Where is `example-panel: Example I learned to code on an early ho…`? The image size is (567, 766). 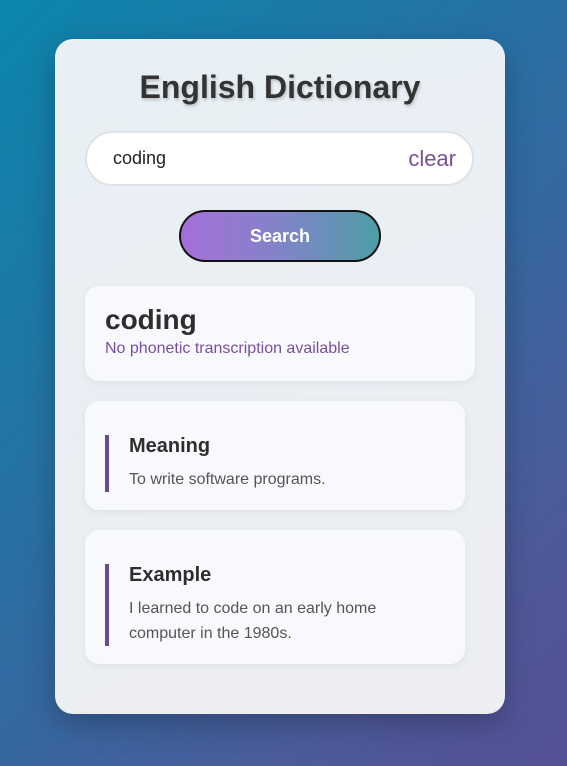 example-panel: Example I learned to code on an early ho… is located at coordinates (275, 597).